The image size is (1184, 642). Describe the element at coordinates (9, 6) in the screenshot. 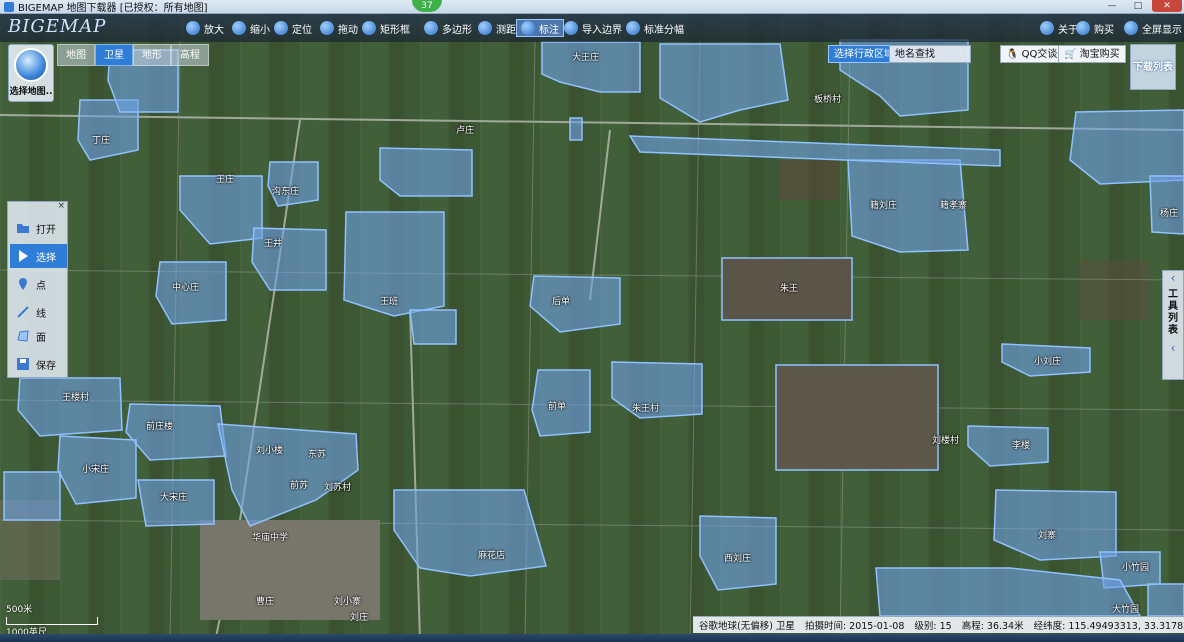

I see `app-icon` at that location.